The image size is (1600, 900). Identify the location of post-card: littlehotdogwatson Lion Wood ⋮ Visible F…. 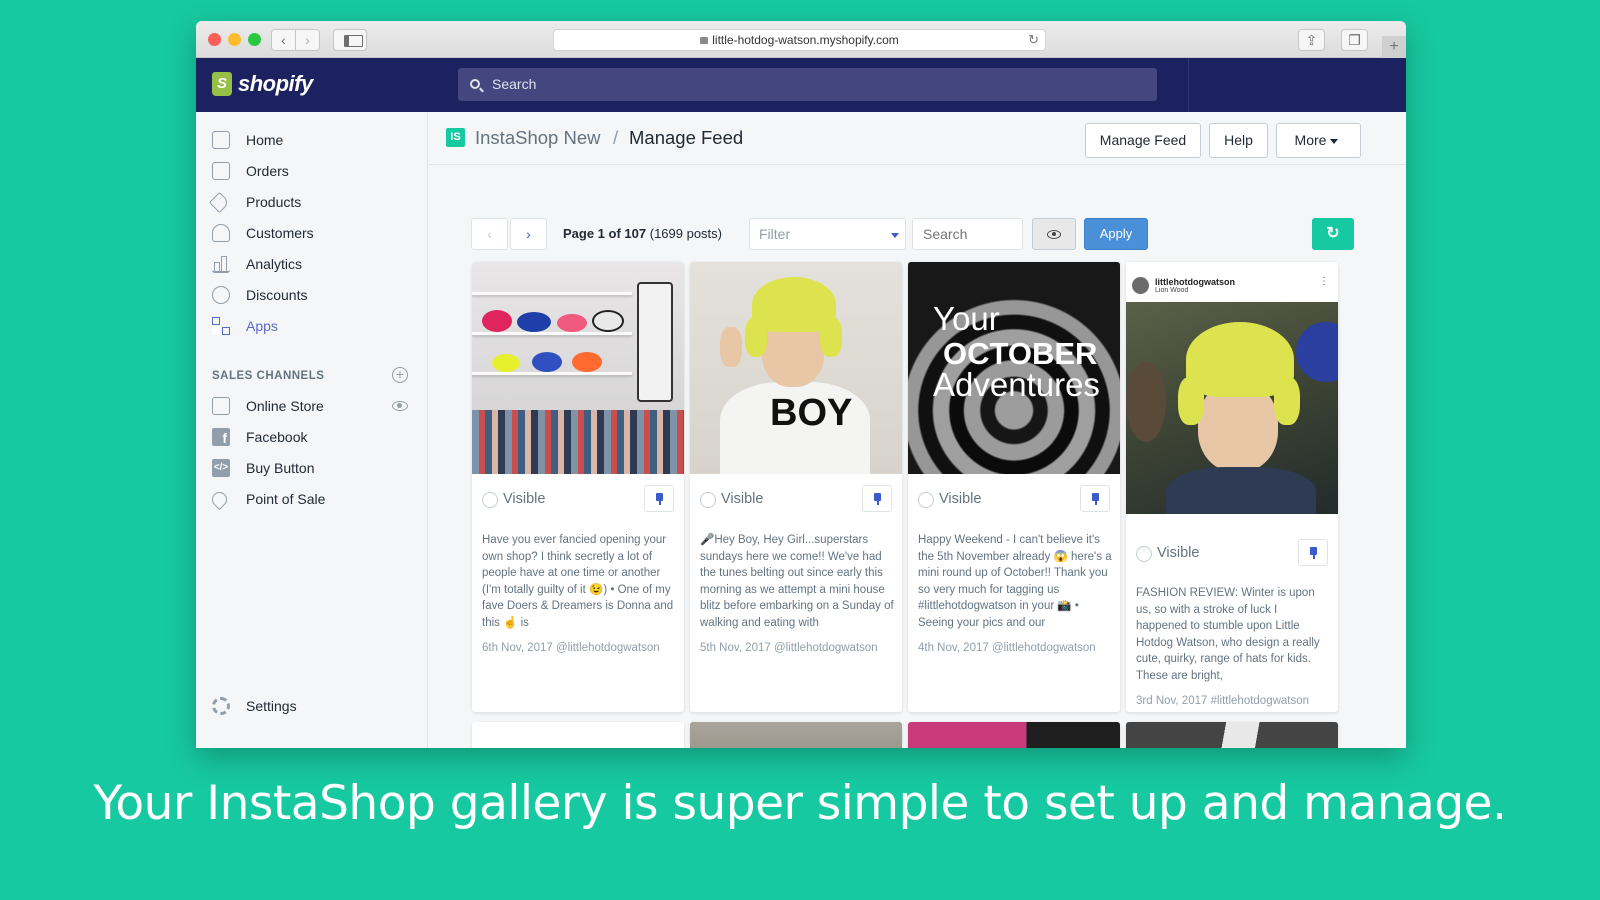
(1232, 487).